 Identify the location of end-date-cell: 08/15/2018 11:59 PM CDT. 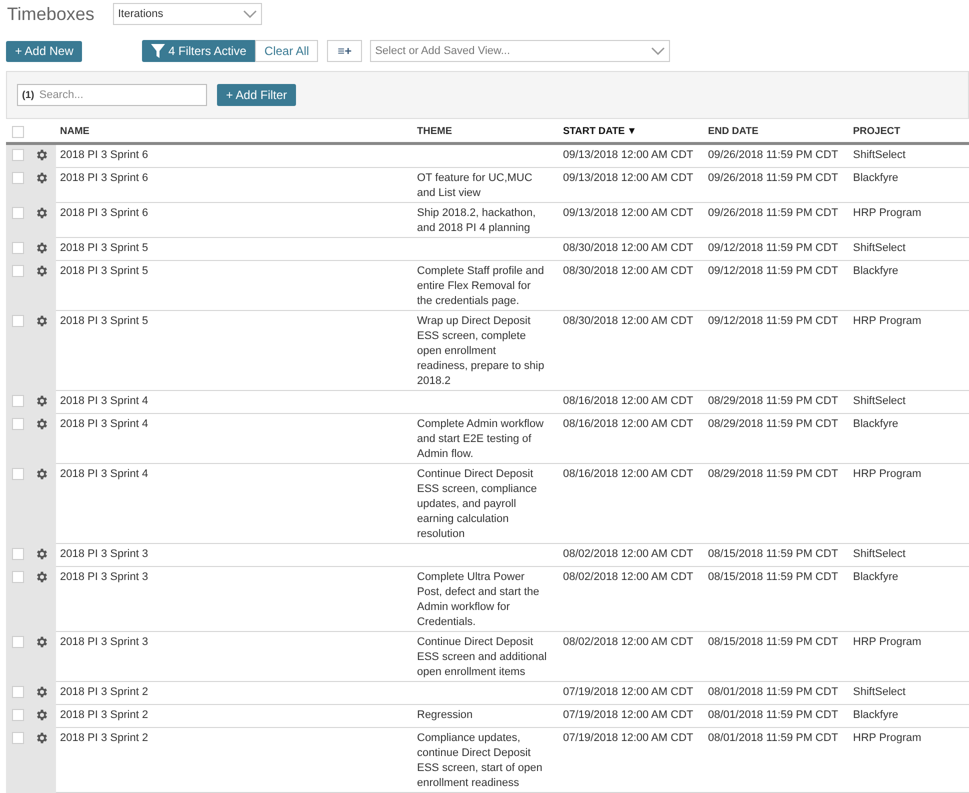
(773, 554).